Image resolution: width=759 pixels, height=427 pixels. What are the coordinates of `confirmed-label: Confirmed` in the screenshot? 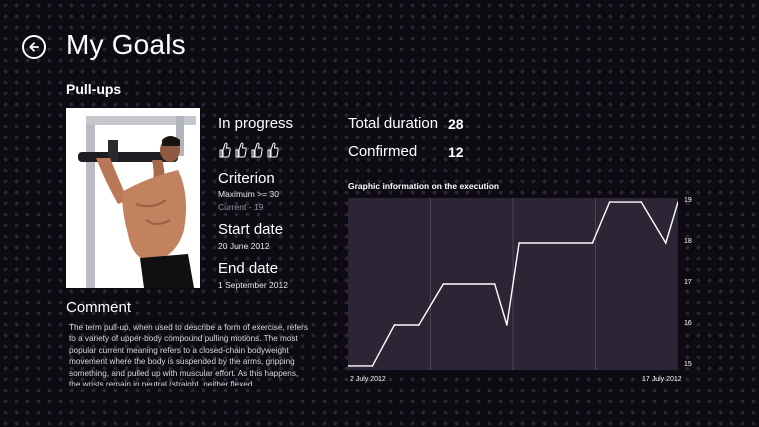 It's located at (383, 151).